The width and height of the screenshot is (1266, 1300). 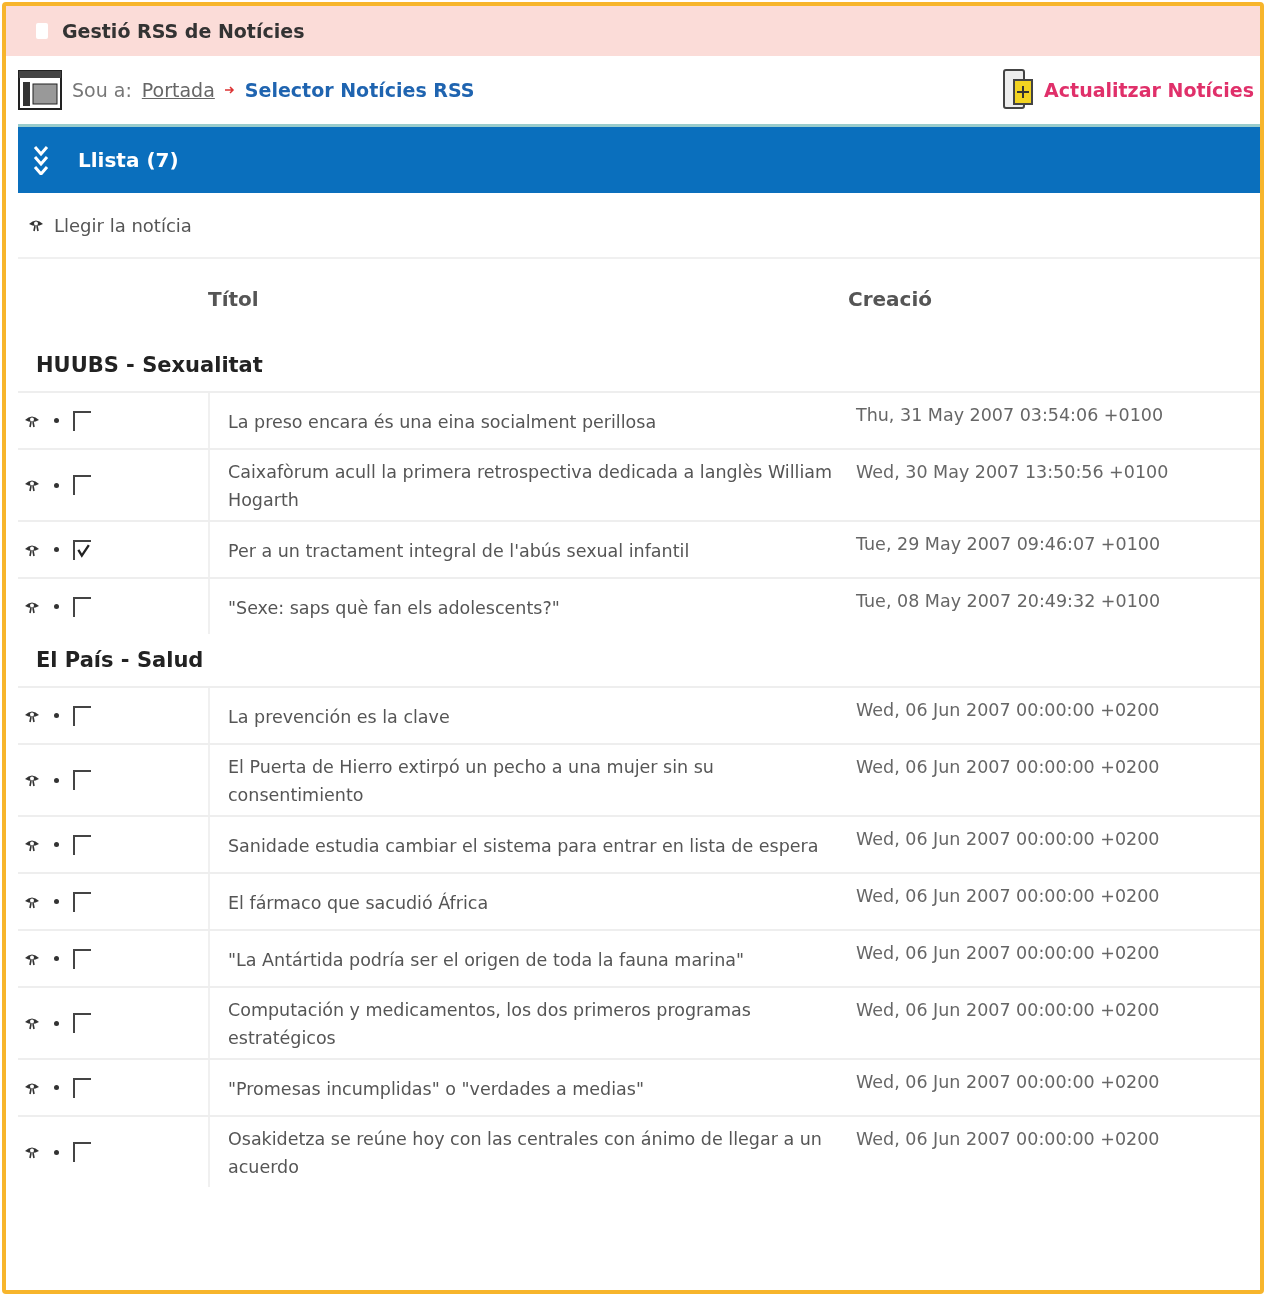 I want to click on news-title: Caixafòrum acull la primera retrospectiva dedicada a langlès William Hogarth, so click(x=526, y=485).